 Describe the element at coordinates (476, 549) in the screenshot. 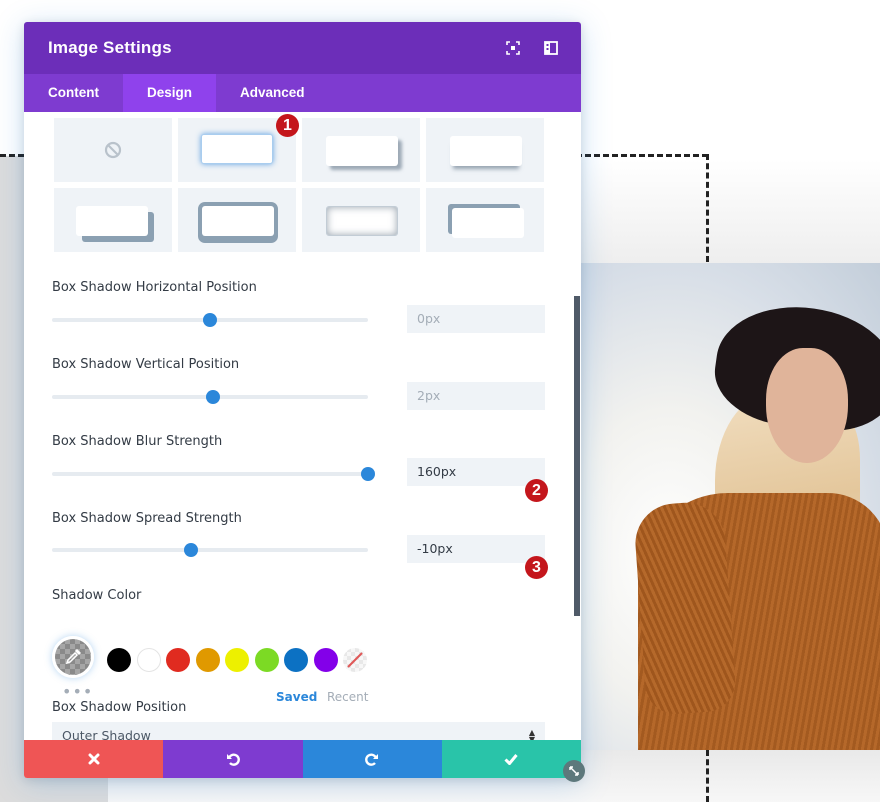

I see `spread-strength-input: -10px` at that location.